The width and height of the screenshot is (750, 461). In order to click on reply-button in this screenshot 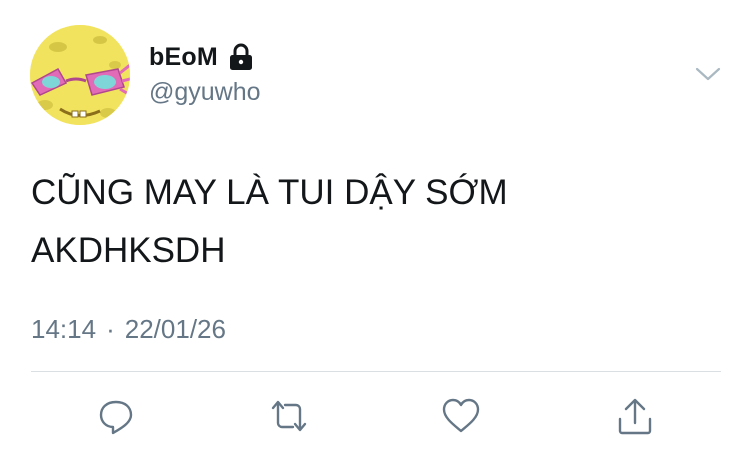, I will do `click(116, 416)`.